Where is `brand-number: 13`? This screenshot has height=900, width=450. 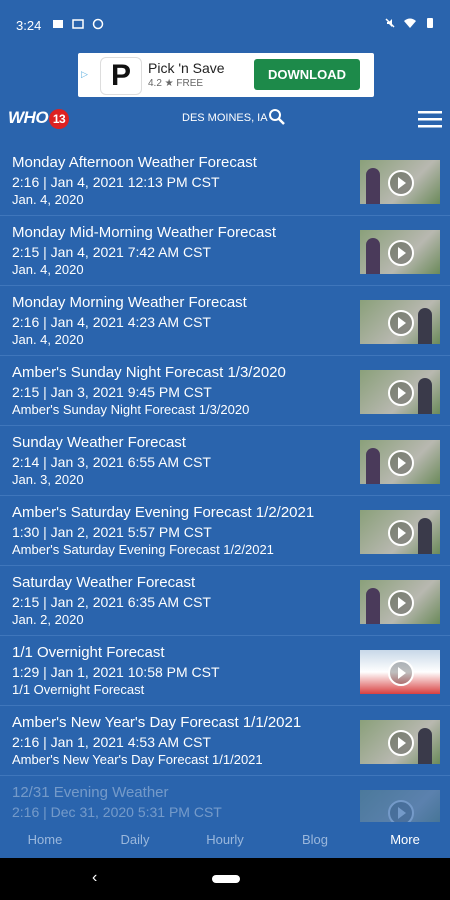 brand-number: 13 is located at coordinates (59, 118).